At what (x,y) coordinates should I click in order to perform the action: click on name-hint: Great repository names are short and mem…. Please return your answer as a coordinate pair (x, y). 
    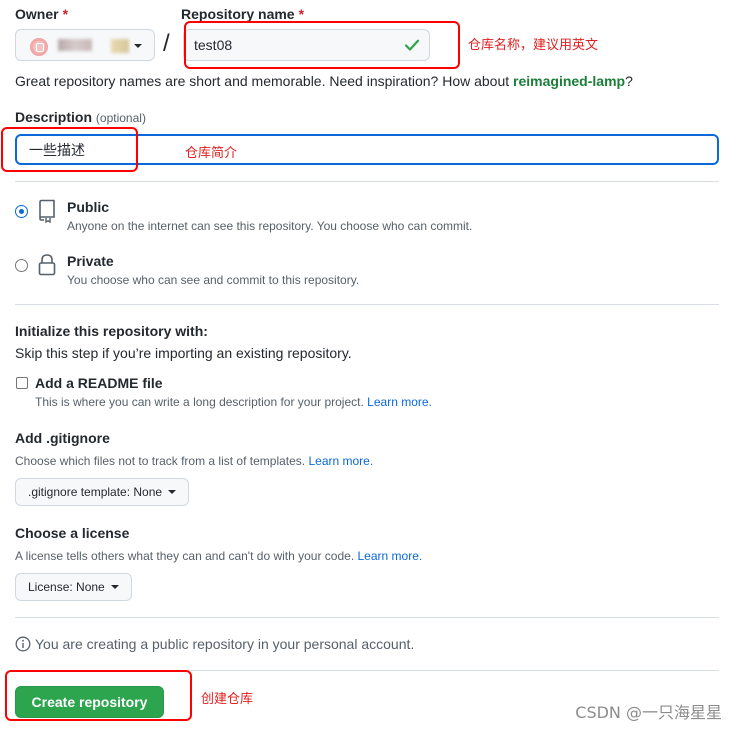
    Looking at the image, I should click on (324, 81).